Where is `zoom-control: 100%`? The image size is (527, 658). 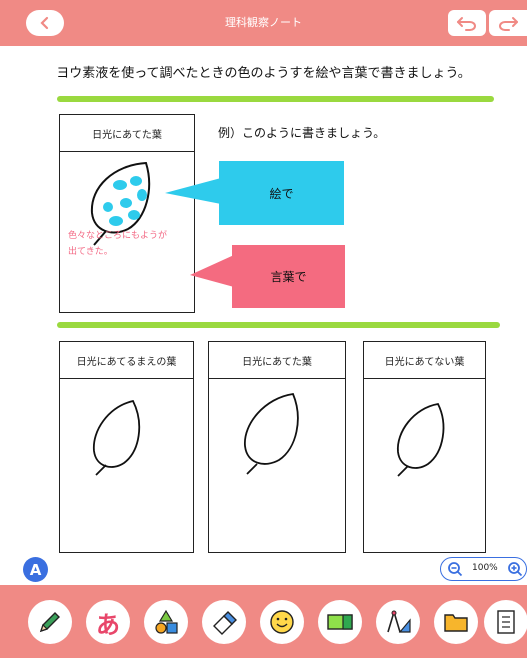
zoom-control: 100% is located at coordinates (483, 569).